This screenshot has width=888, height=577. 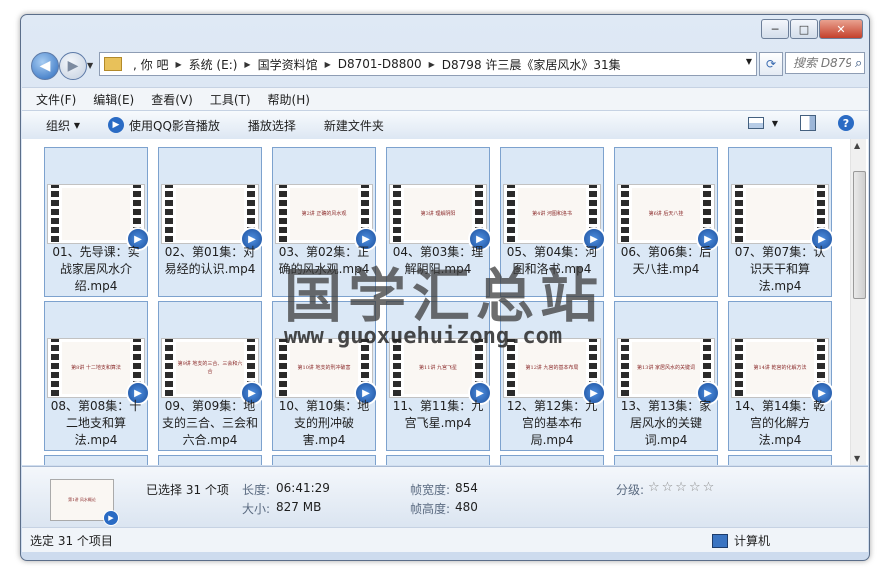 What do you see at coordinates (90, 65) in the screenshot?
I see `recent-pages-dropdown: ▼` at bounding box center [90, 65].